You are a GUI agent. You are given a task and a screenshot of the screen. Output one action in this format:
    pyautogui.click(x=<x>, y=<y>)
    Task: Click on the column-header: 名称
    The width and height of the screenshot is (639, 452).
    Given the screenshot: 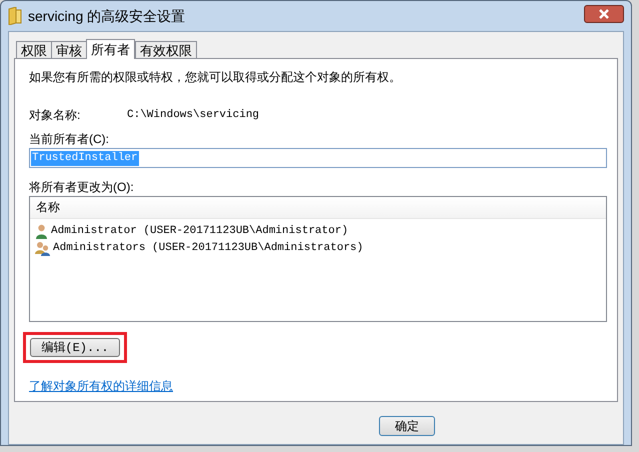 What is the action you would take?
    pyautogui.click(x=318, y=208)
    